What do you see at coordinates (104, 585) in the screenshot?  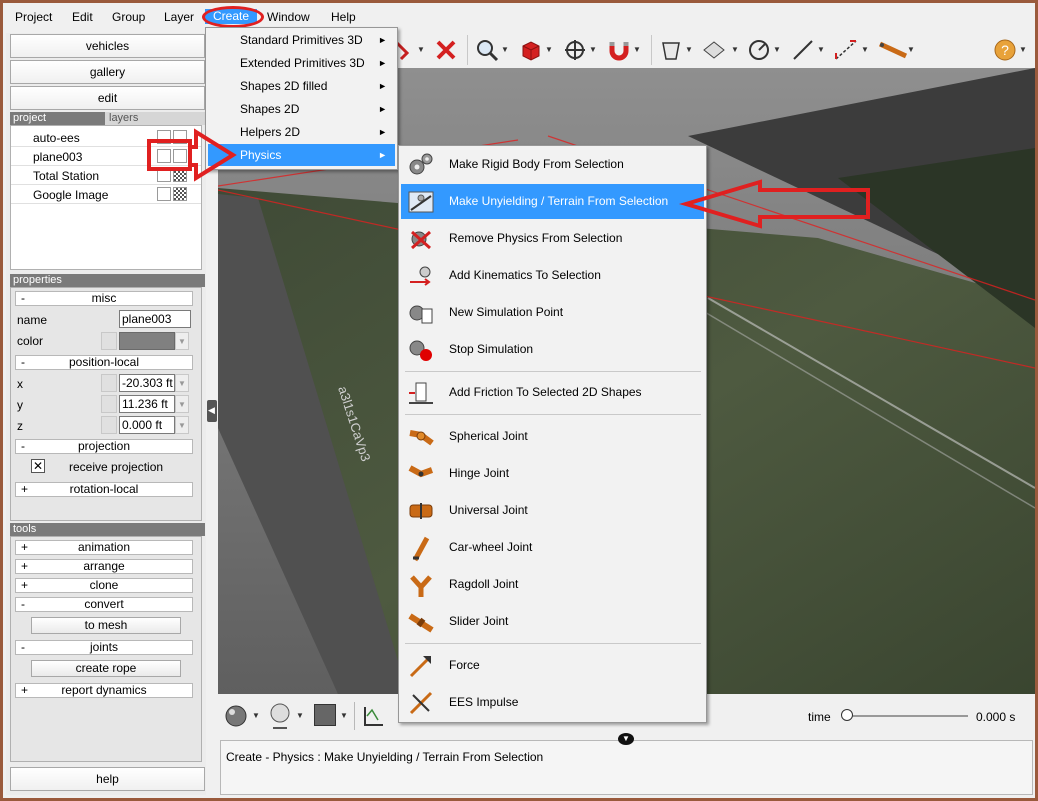 I see `clone-group: + clone` at bounding box center [104, 585].